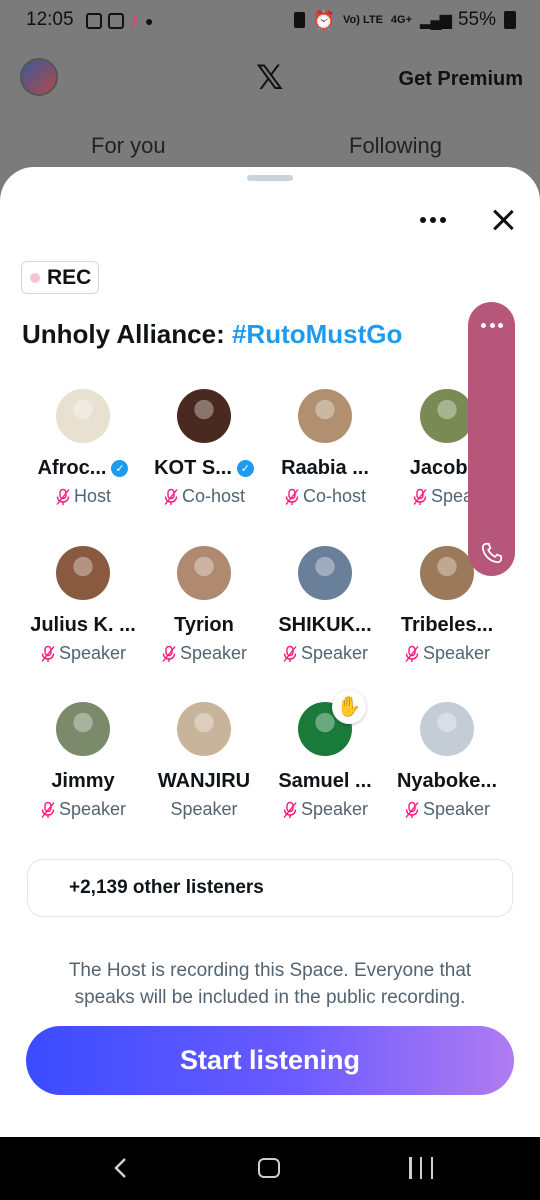  Describe the element at coordinates (134, 20) in the screenshot. I see `tiktok-icon: ♪` at that location.